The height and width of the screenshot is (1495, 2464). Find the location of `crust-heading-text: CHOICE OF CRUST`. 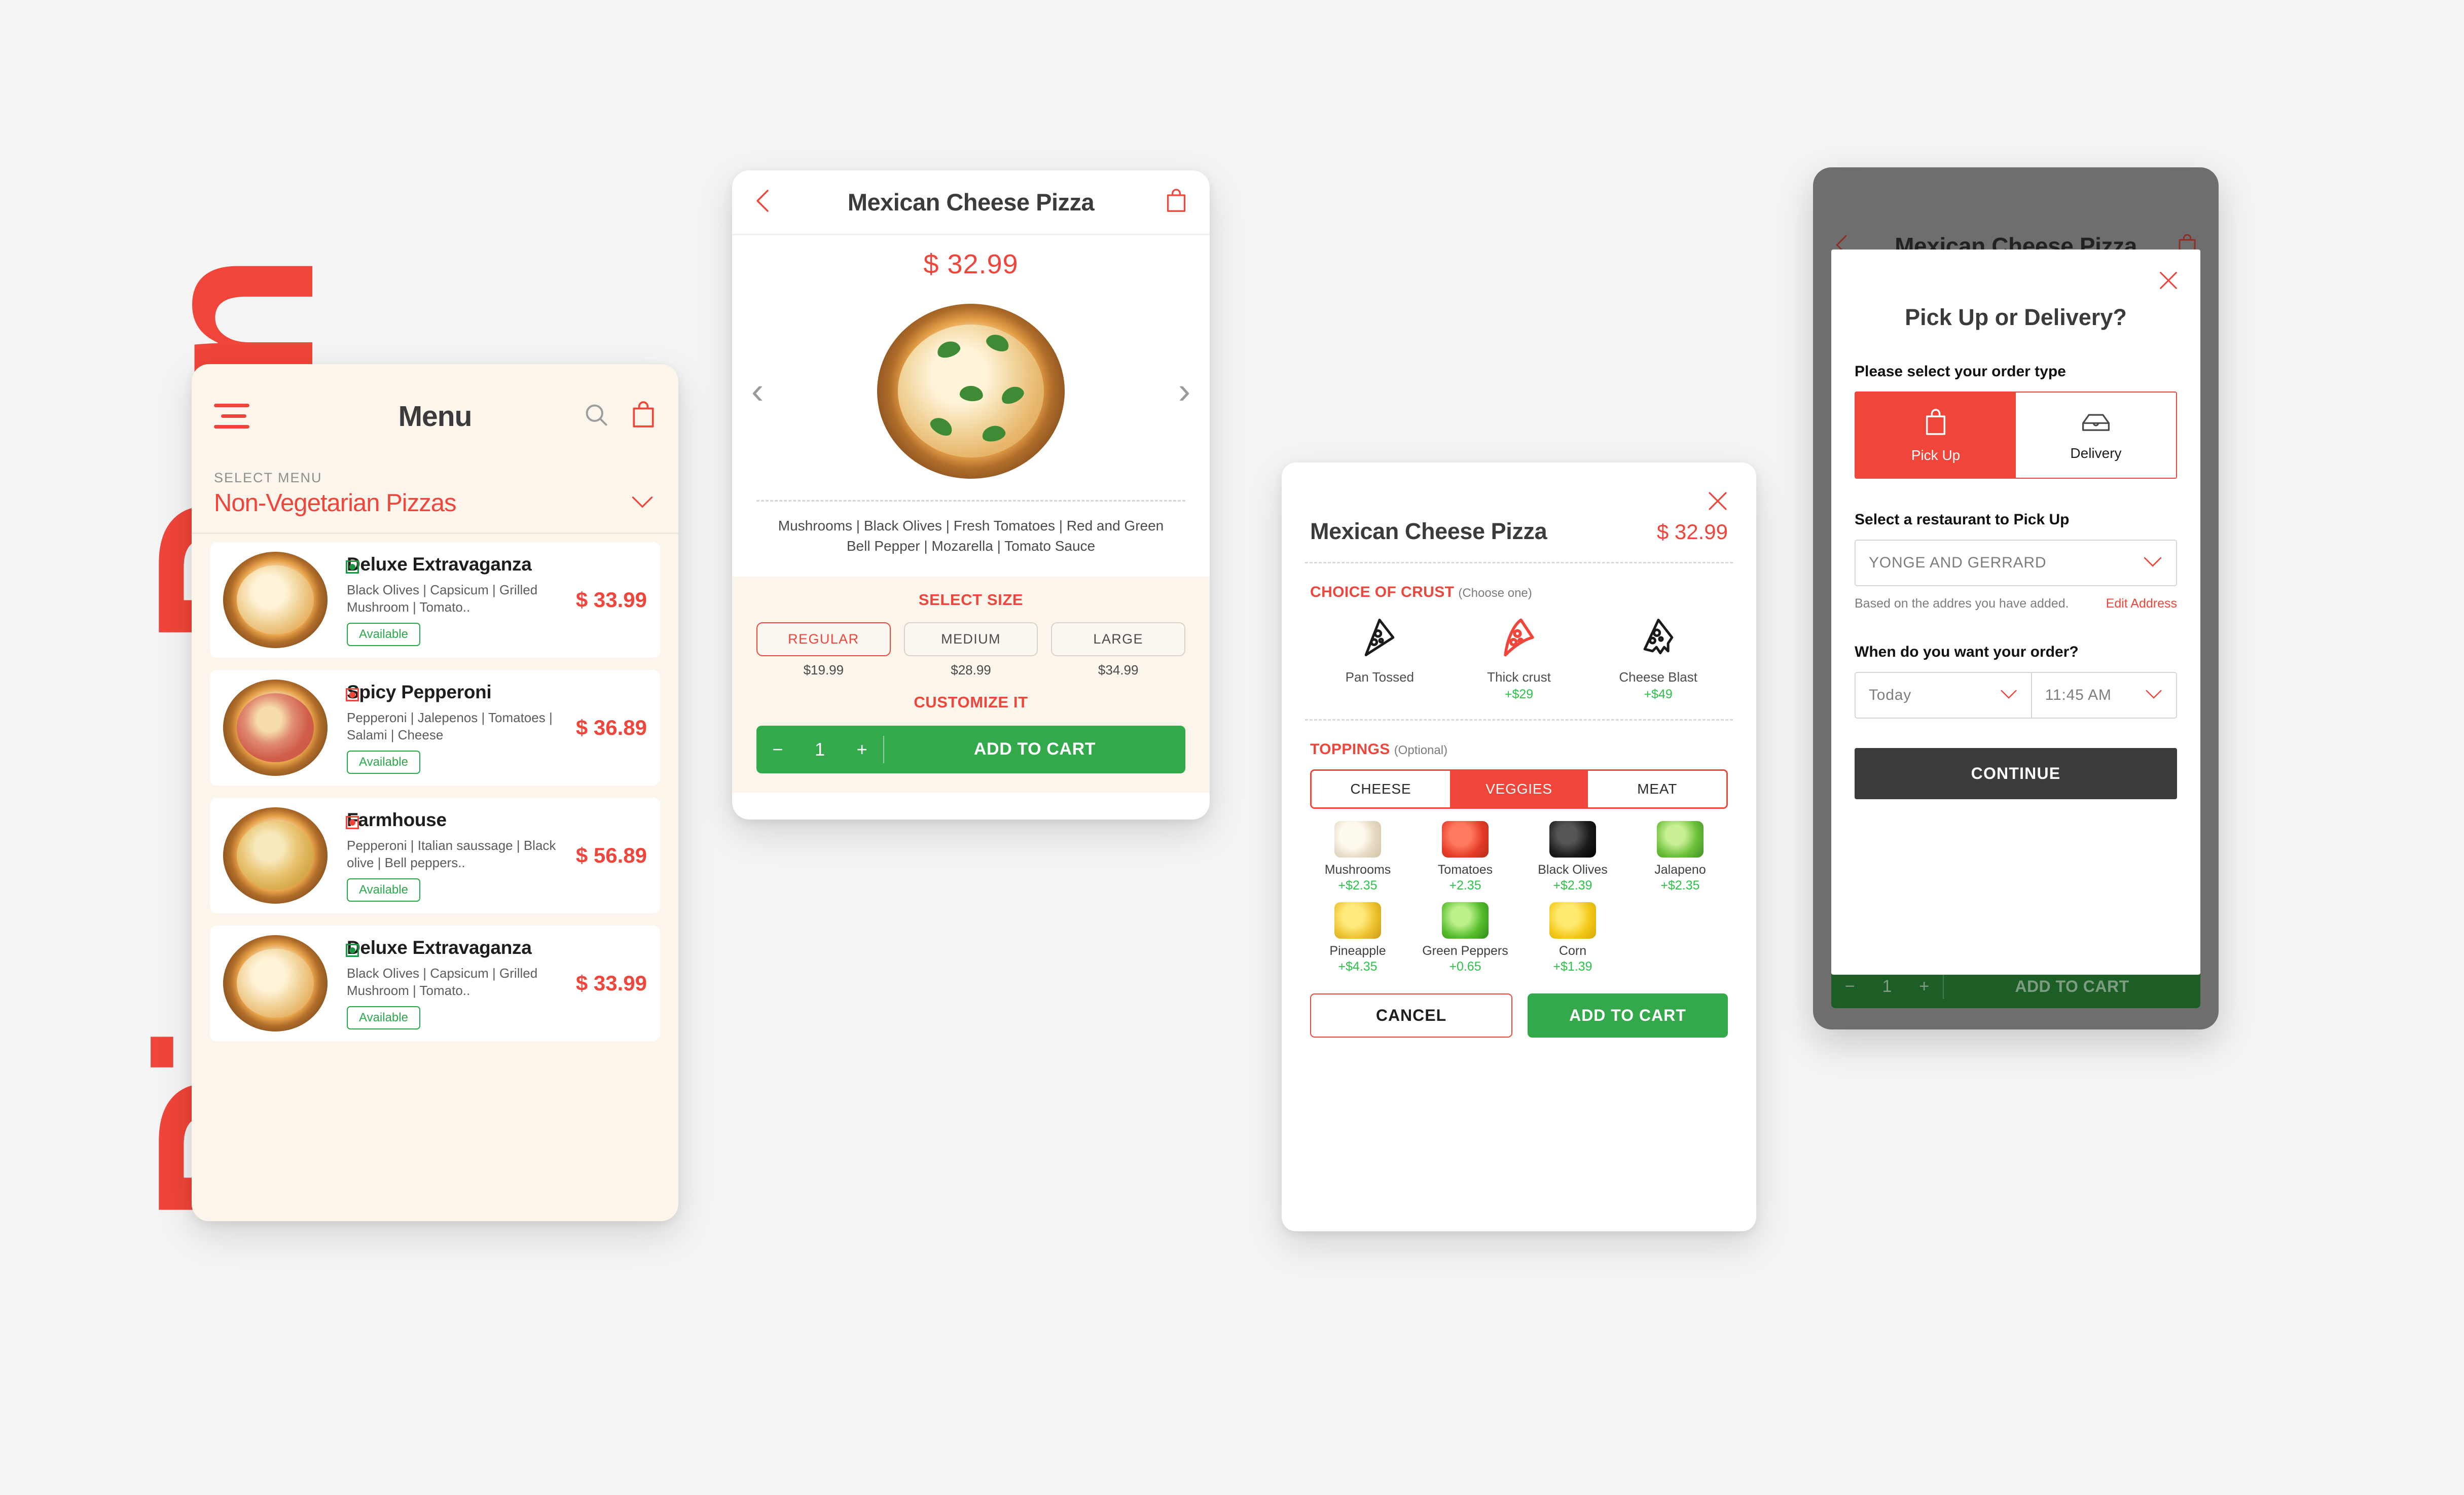

crust-heading-text: CHOICE OF CRUST is located at coordinates (1382, 592).